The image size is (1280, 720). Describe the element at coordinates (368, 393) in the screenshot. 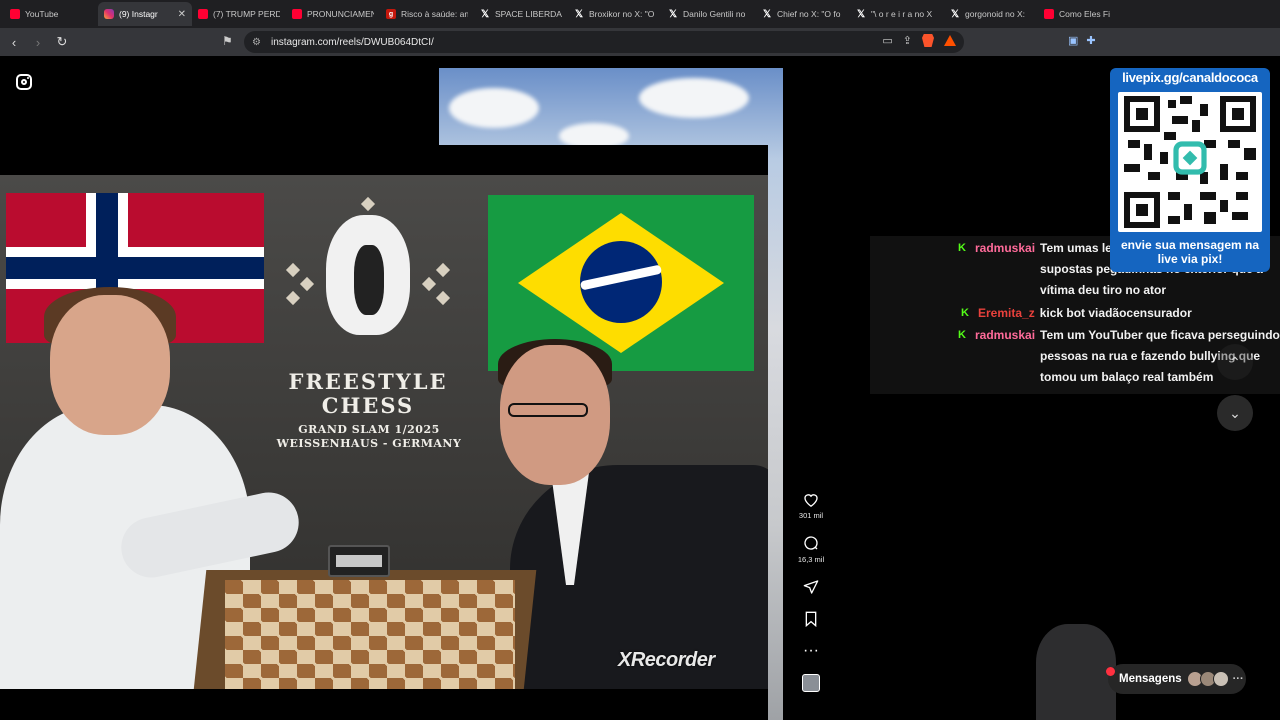

I see `event-title: FREESTYLE CHESS` at that location.